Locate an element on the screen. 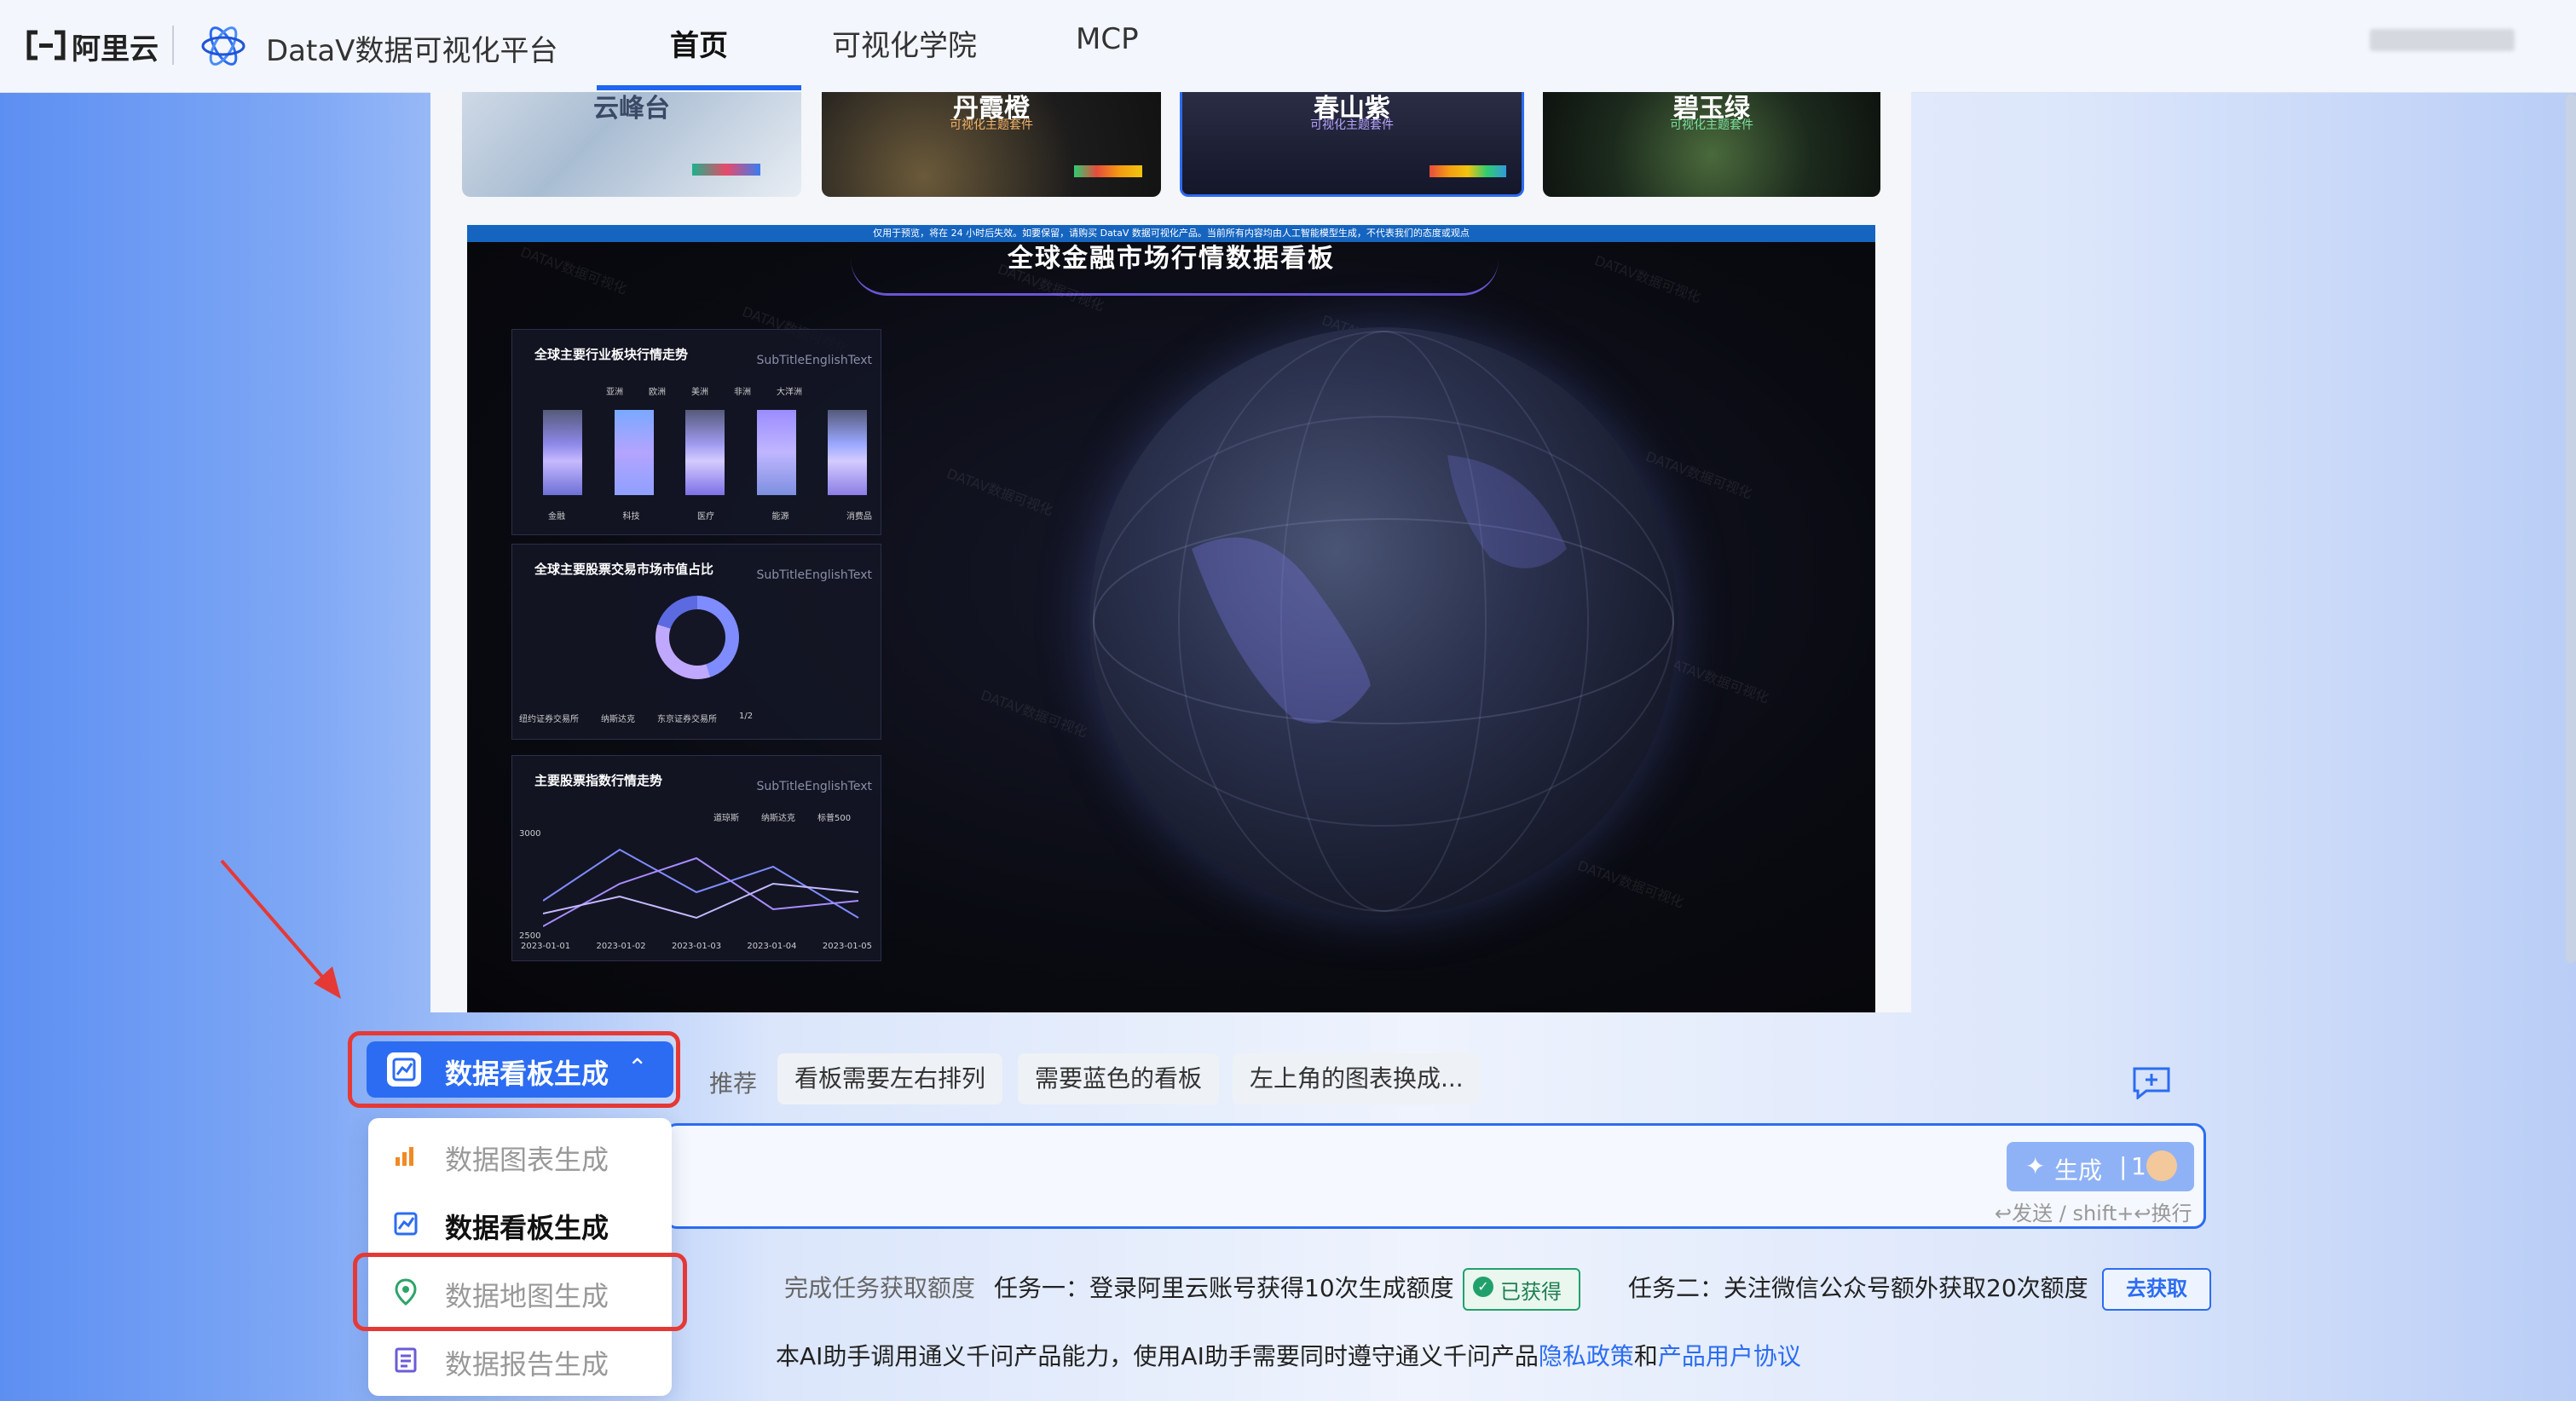 Image resolution: width=2576 pixels, height=1401 pixels. aliyun-logo-icon is located at coordinates (46, 45).